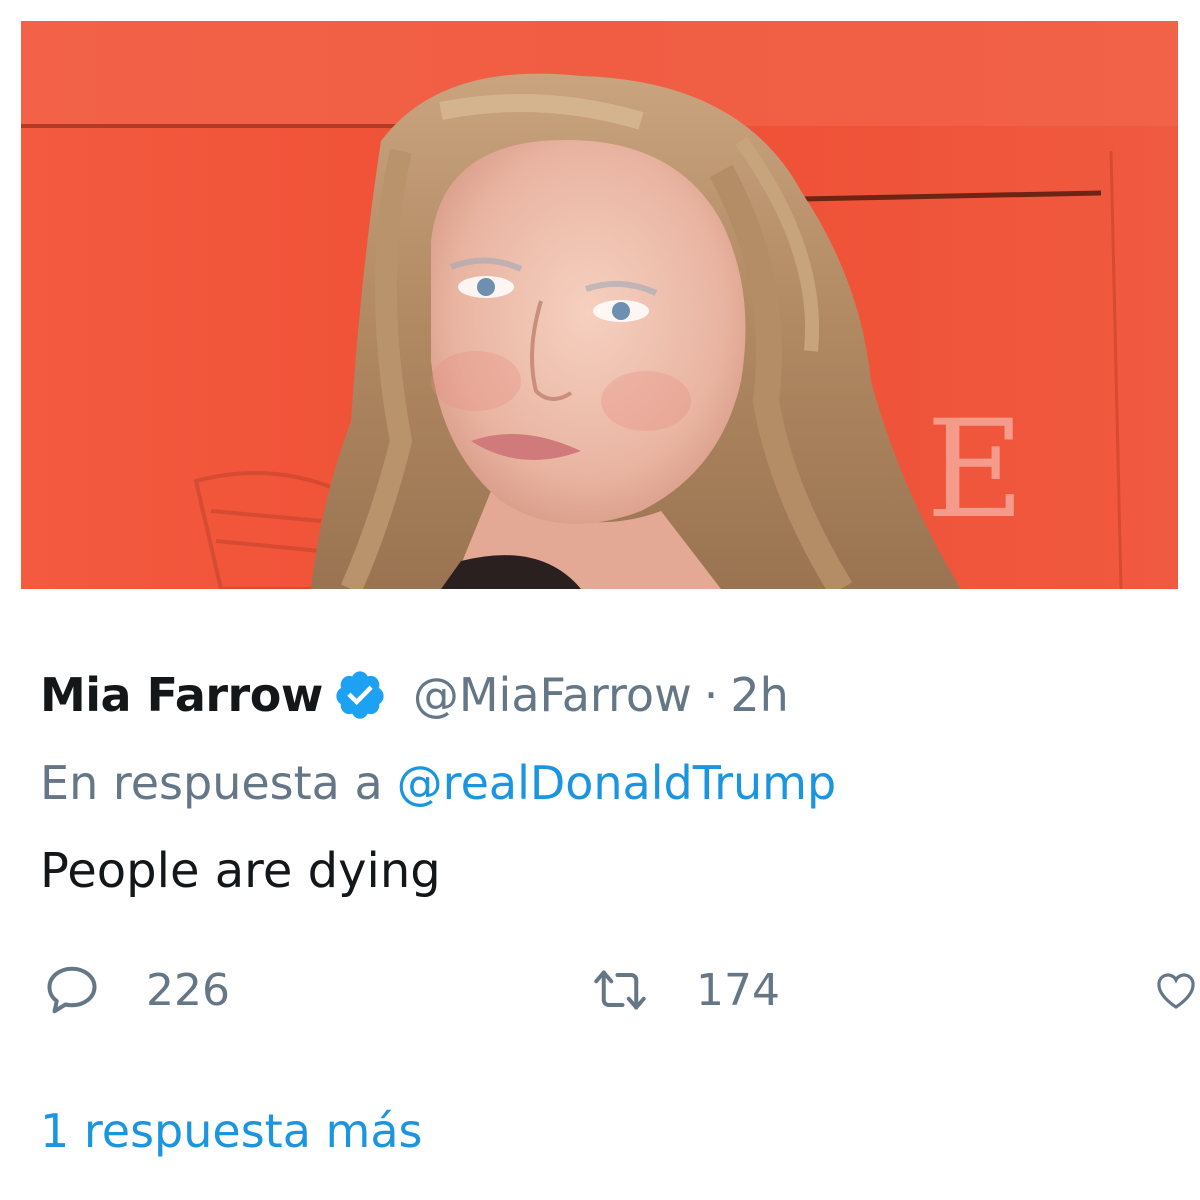 The height and width of the screenshot is (1200, 1200). What do you see at coordinates (759, 695) in the screenshot?
I see `tweet-time: 2h` at bounding box center [759, 695].